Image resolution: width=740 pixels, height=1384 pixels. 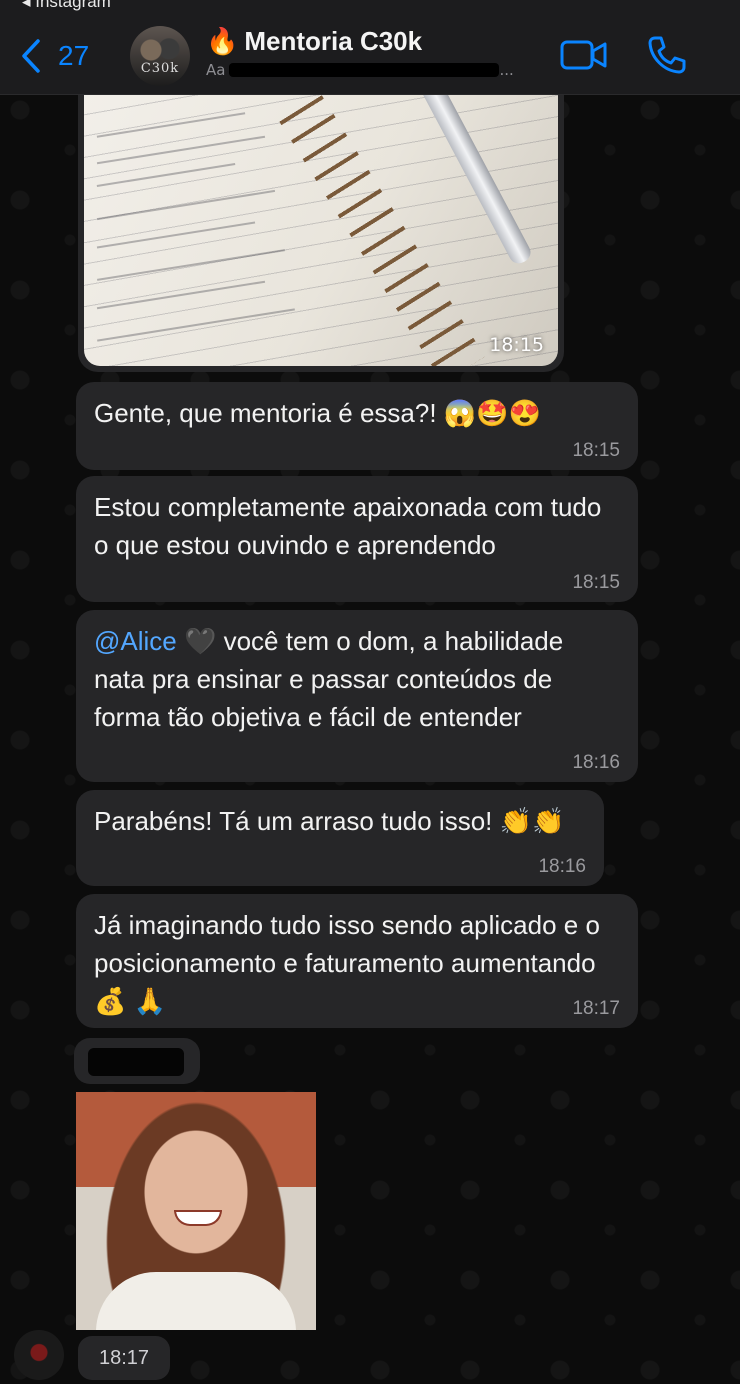 I want to click on photo-time: 18:17, so click(x=124, y=1358).